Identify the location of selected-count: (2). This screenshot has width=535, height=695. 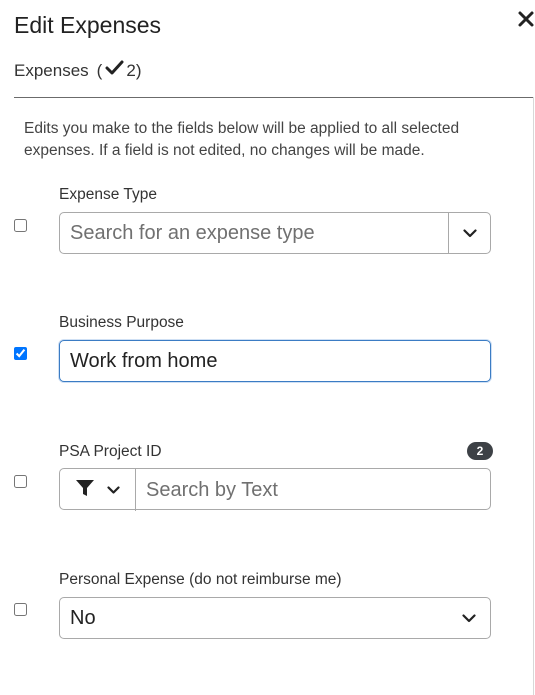
(119, 70).